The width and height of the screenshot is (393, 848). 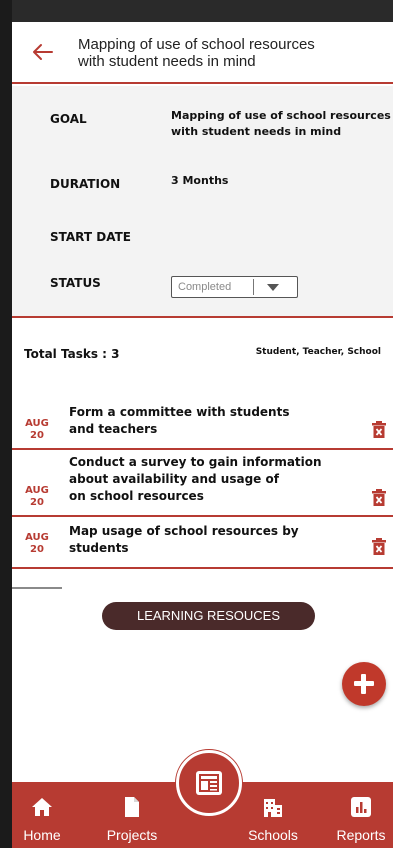 What do you see at coordinates (202, 11) in the screenshot?
I see `status-bar` at bounding box center [202, 11].